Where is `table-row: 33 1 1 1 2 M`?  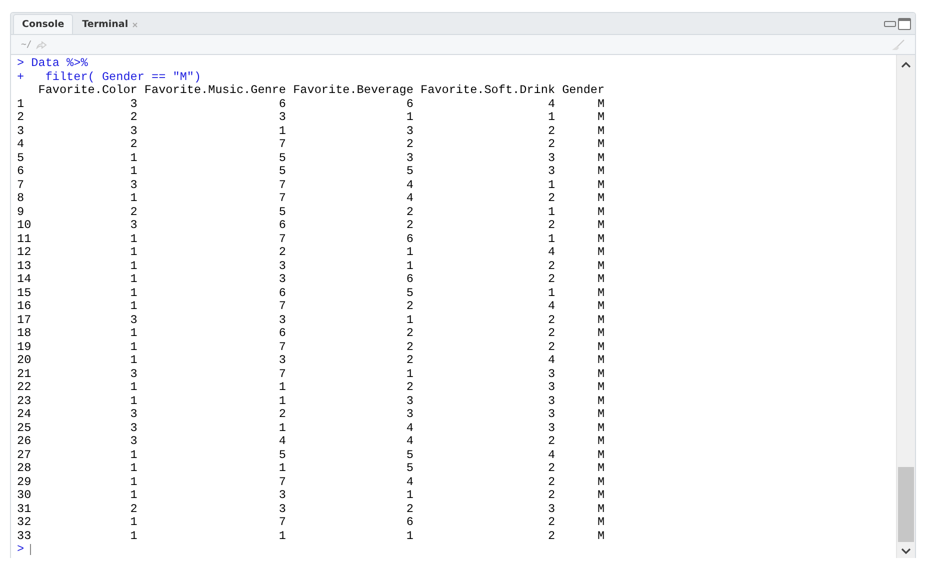 table-row: 33 1 1 1 2 M is located at coordinates (311, 536).